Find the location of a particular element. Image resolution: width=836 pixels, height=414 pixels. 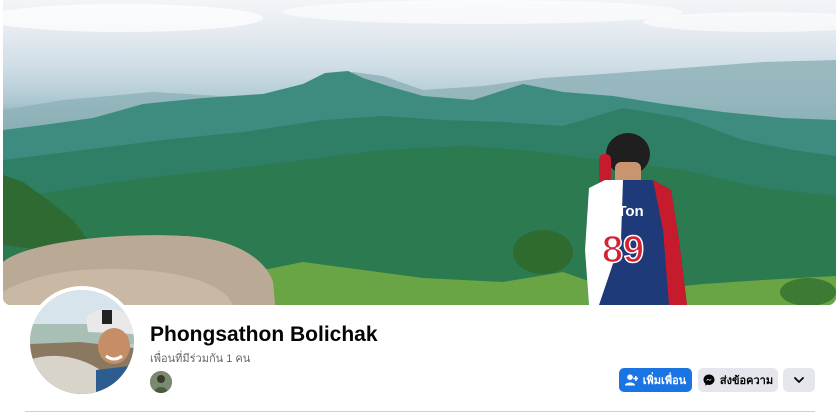

chevron-down-icon is located at coordinates (799, 380).